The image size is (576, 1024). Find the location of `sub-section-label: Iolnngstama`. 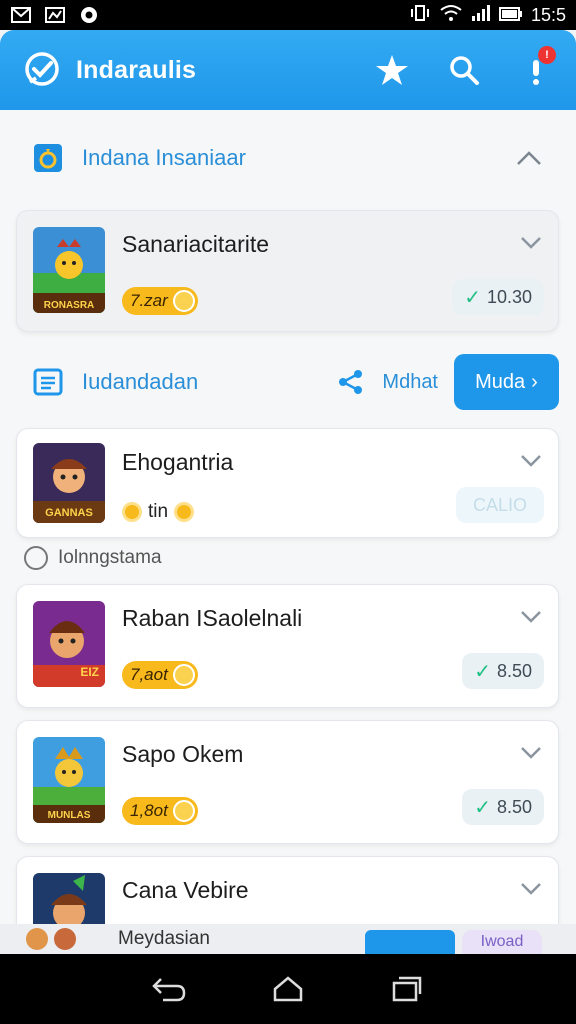

sub-section-label: Iolnngstama is located at coordinates (93, 558).